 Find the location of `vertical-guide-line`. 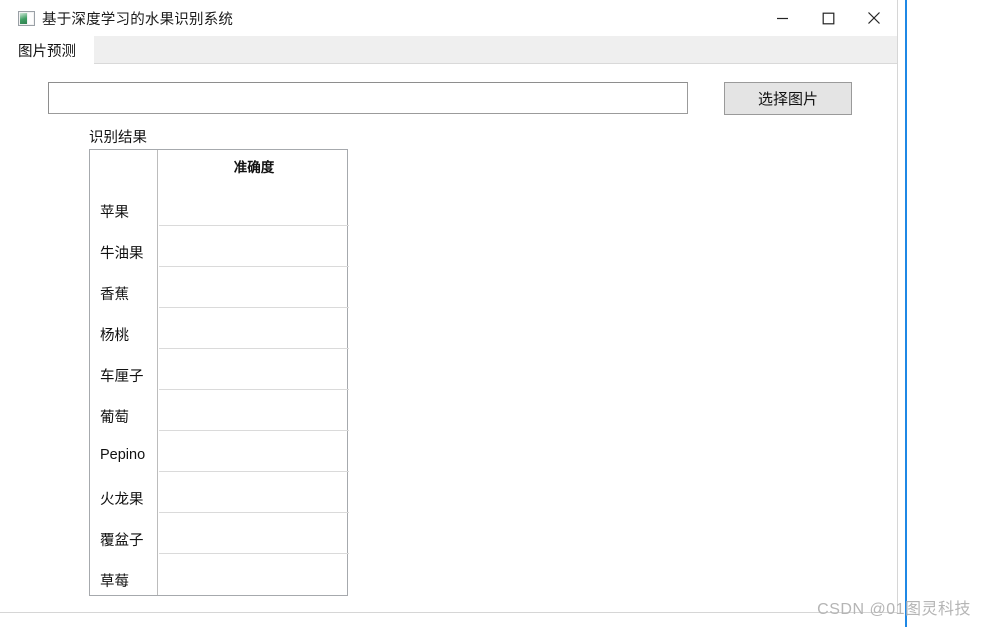

vertical-guide-line is located at coordinates (906, 313).